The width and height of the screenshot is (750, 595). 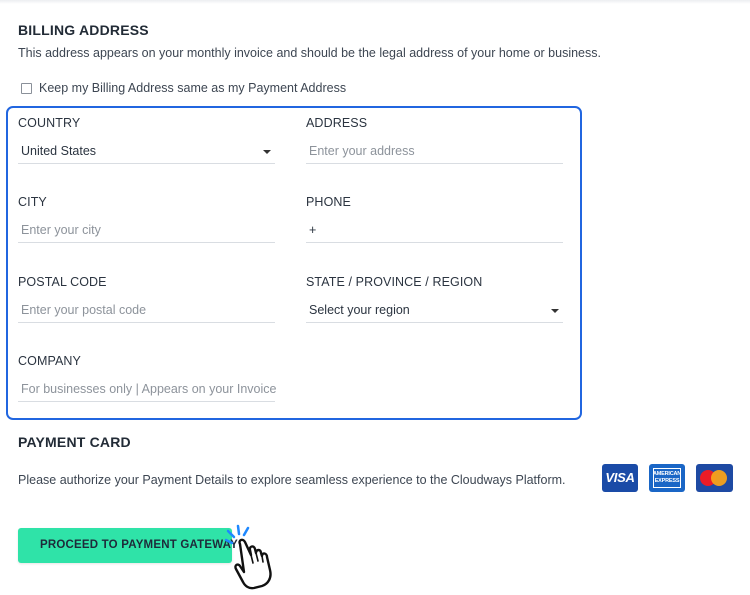 I want to click on proceed-to-payment-gateway-button: PROCEED TO PAYMENT GATEWAY, so click(x=128, y=545).